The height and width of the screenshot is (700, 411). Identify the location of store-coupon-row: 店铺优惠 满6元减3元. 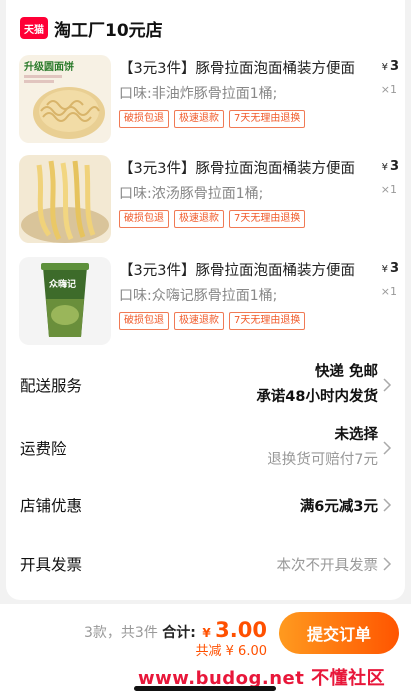
(206, 505).